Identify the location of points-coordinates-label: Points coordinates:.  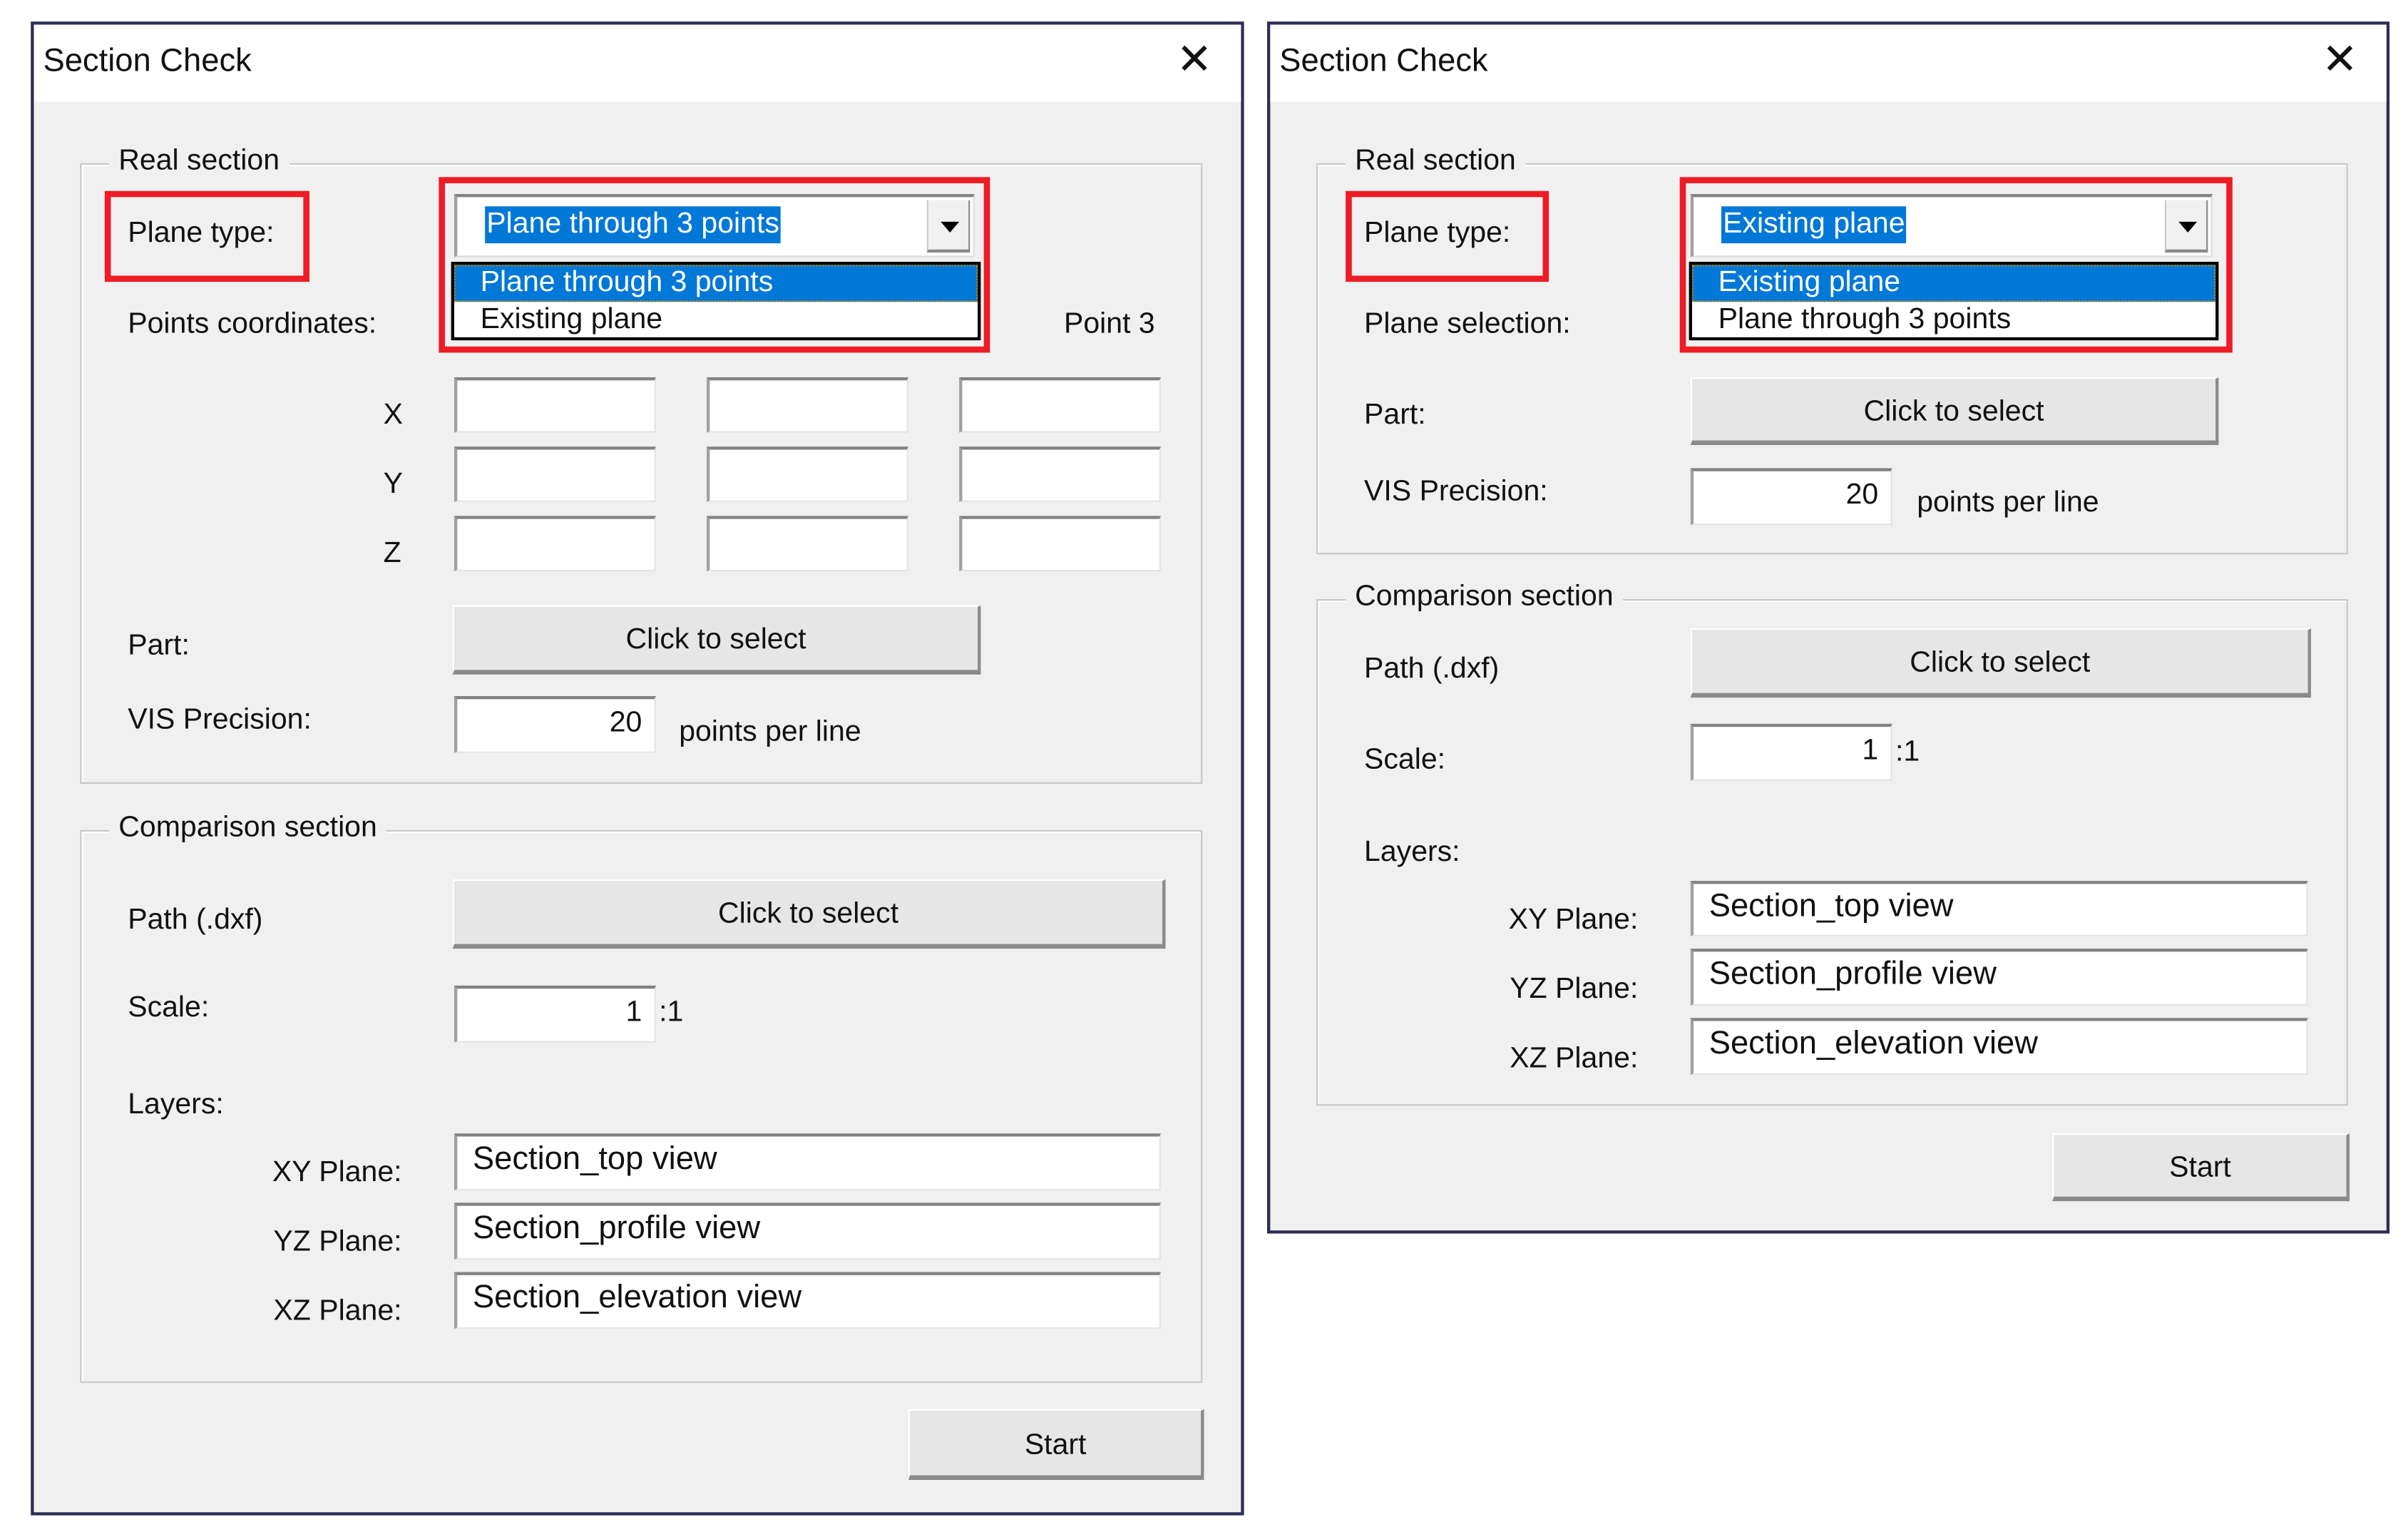
(252, 324).